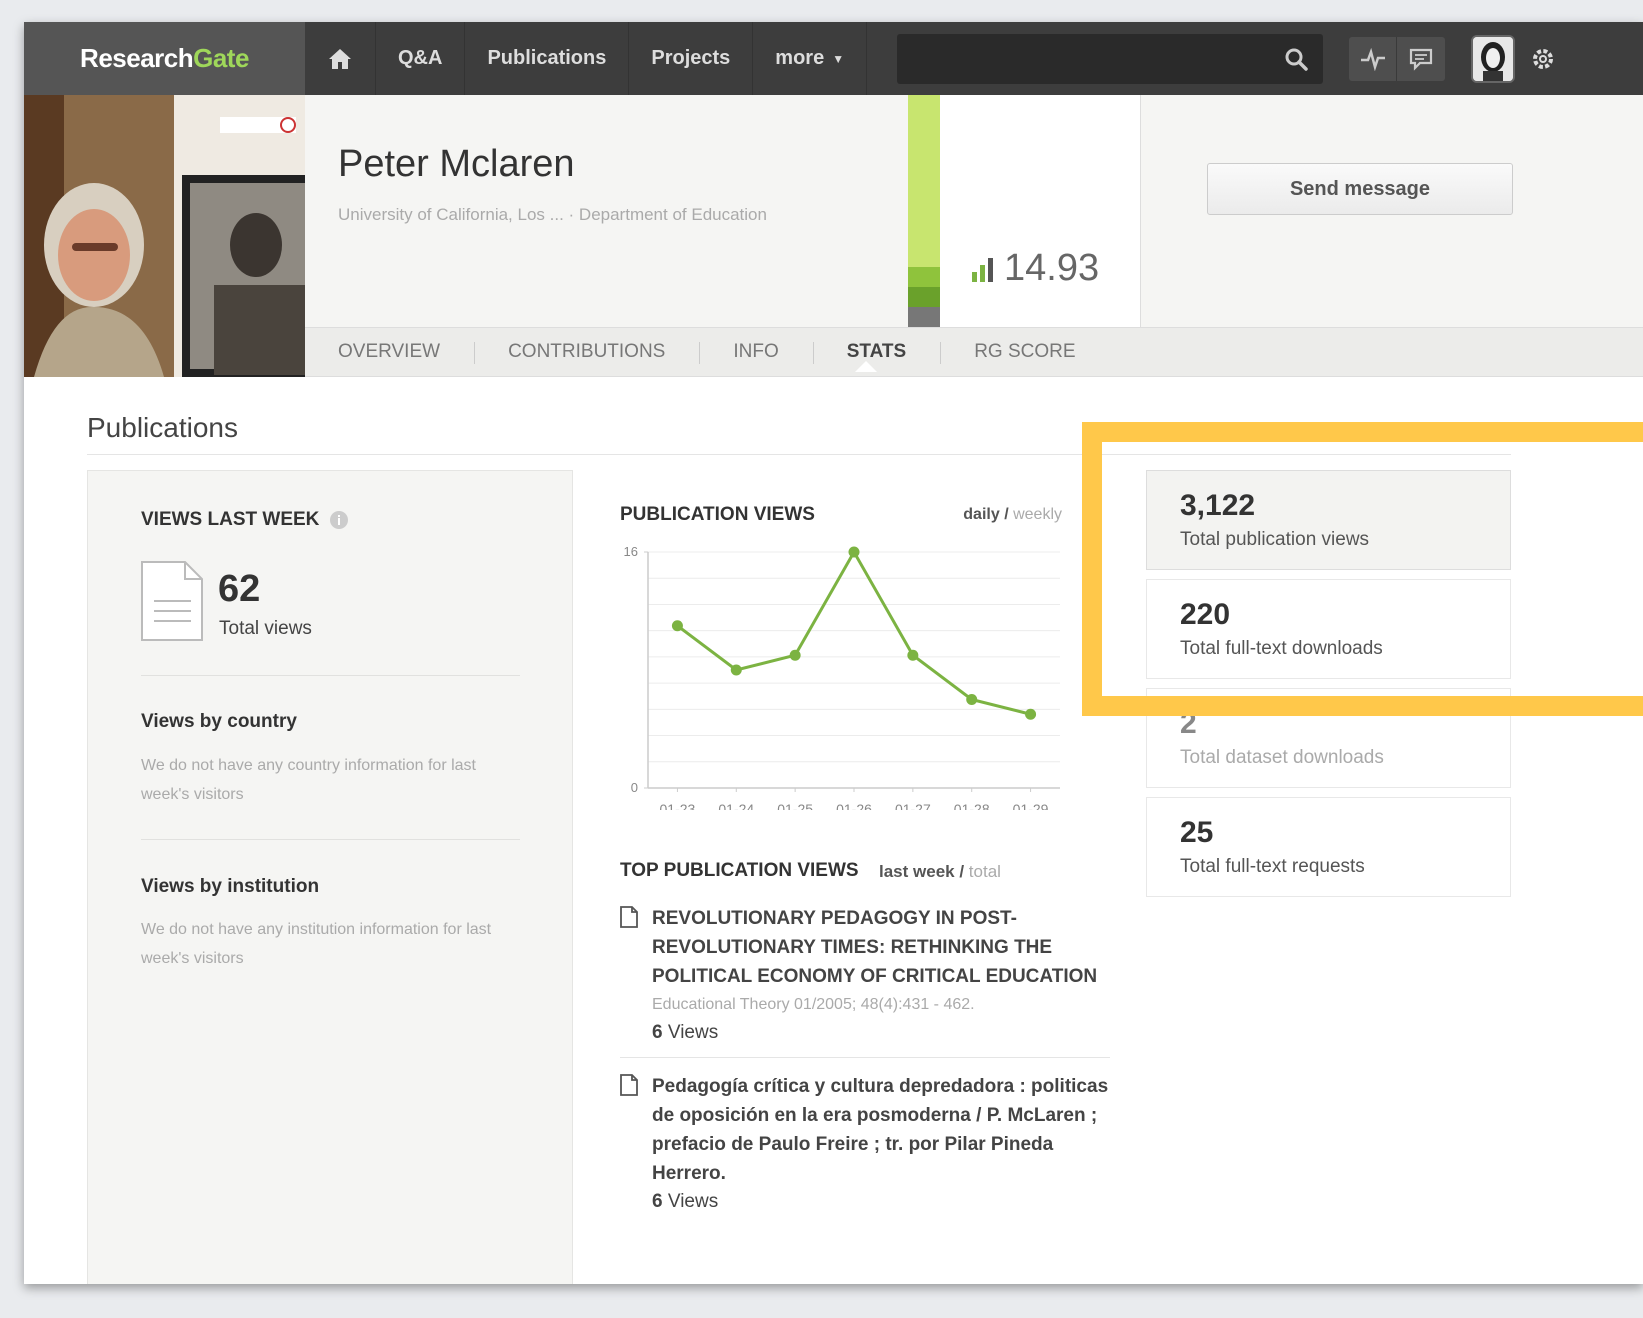 Image resolution: width=1643 pixels, height=1318 pixels. I want to click on nav-items: Q&A Publications Projects more ▼, so click(586, 58).